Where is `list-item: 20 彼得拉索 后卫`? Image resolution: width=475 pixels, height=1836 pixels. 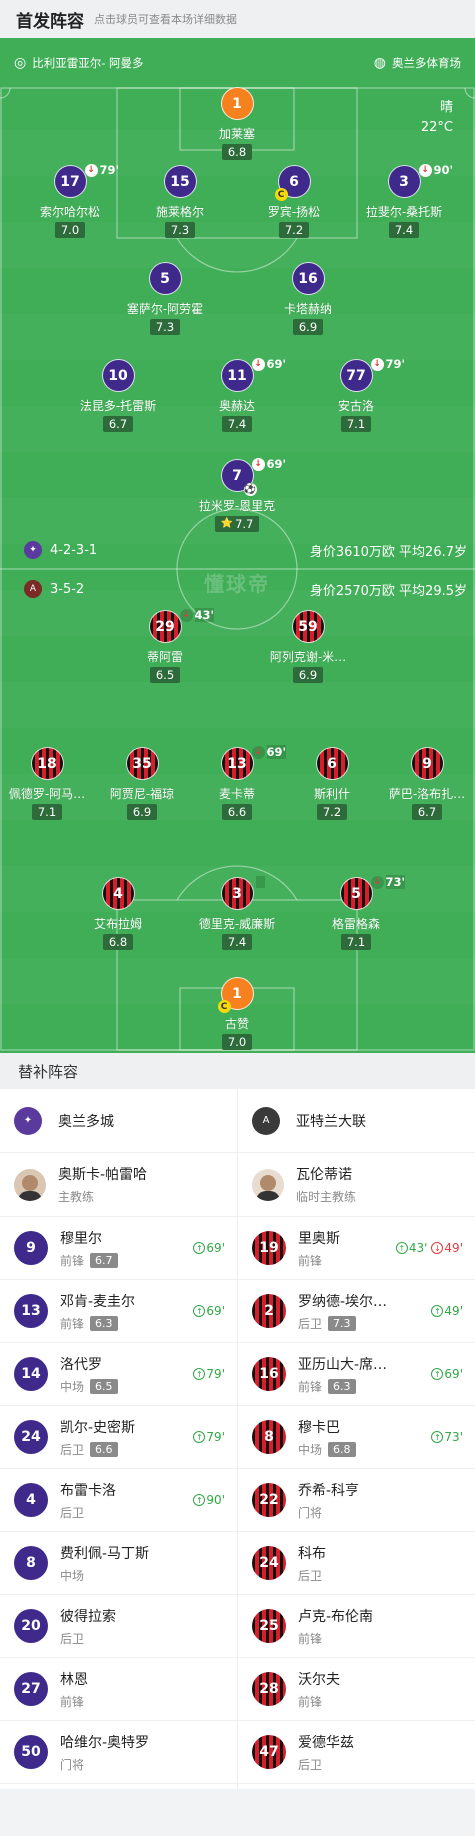 list-item: 20 彼得拉索 后卫 is located at coordinates (118, 1626).